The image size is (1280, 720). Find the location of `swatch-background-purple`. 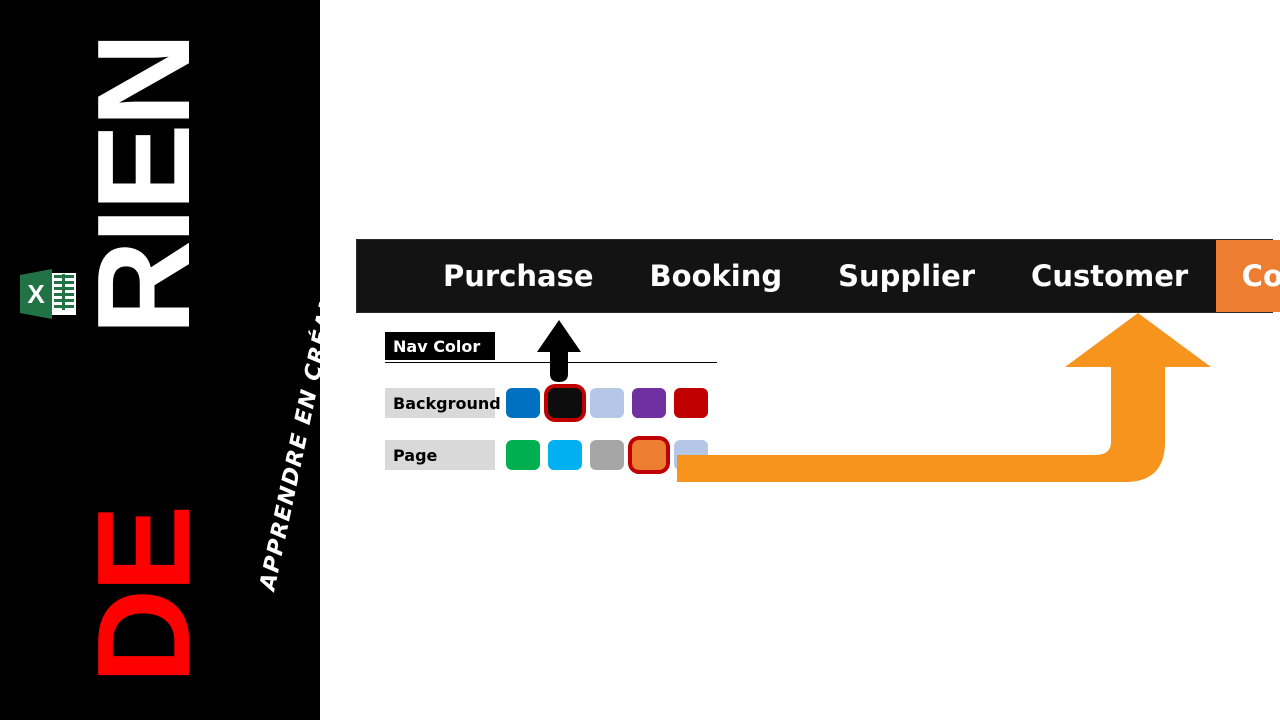

swatch-background-purple is located at coordinates (649, 403).